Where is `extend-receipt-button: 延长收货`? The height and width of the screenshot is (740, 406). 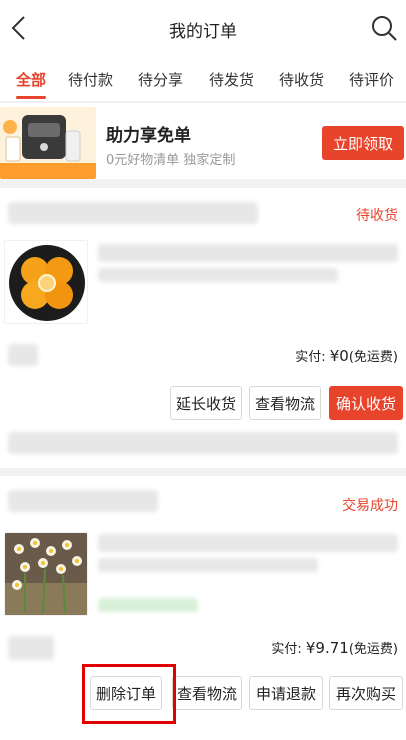 extend-receipt-button: 延长收货 is located at coordinates (206, 403).